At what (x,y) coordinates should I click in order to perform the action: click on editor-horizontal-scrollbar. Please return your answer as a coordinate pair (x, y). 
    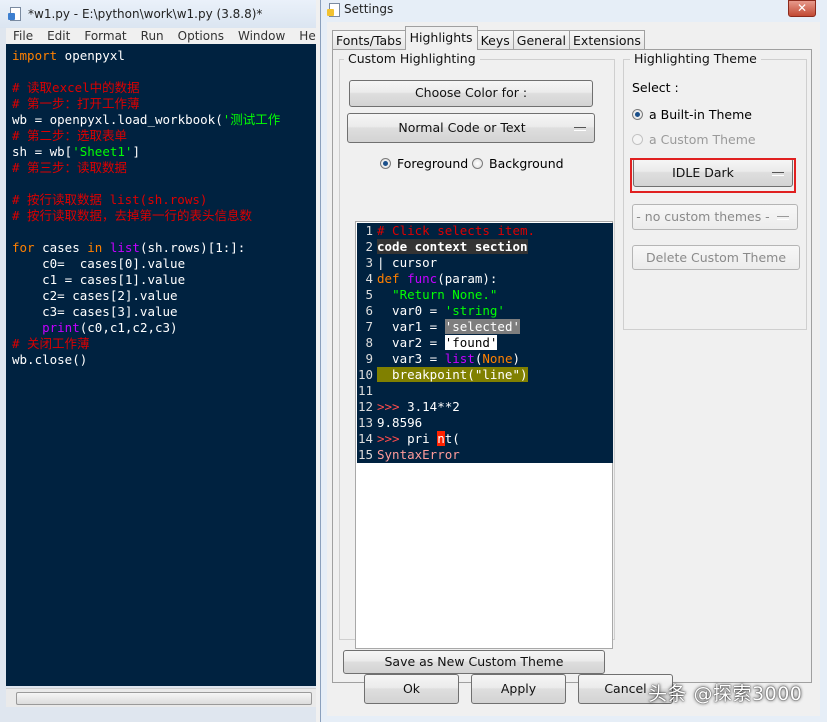
    Looking at the image, I should click on (161, 697).